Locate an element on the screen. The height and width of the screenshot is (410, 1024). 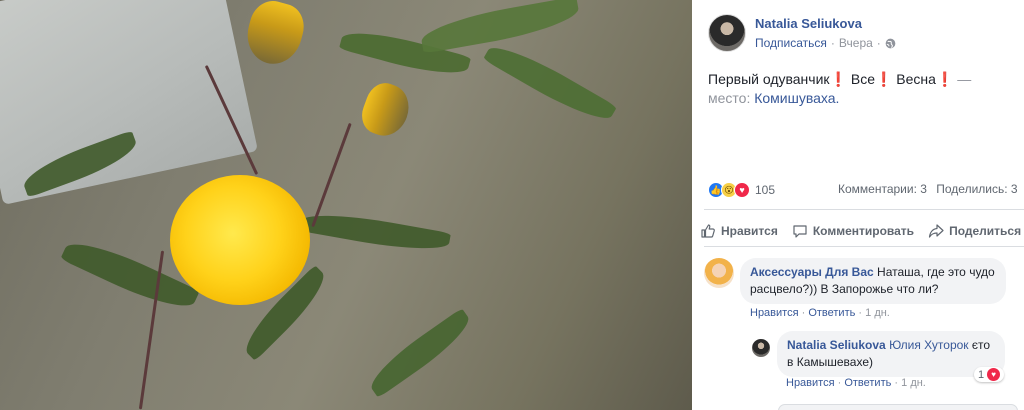
comment-button: Комментировать is located at coordinates (853, 231).